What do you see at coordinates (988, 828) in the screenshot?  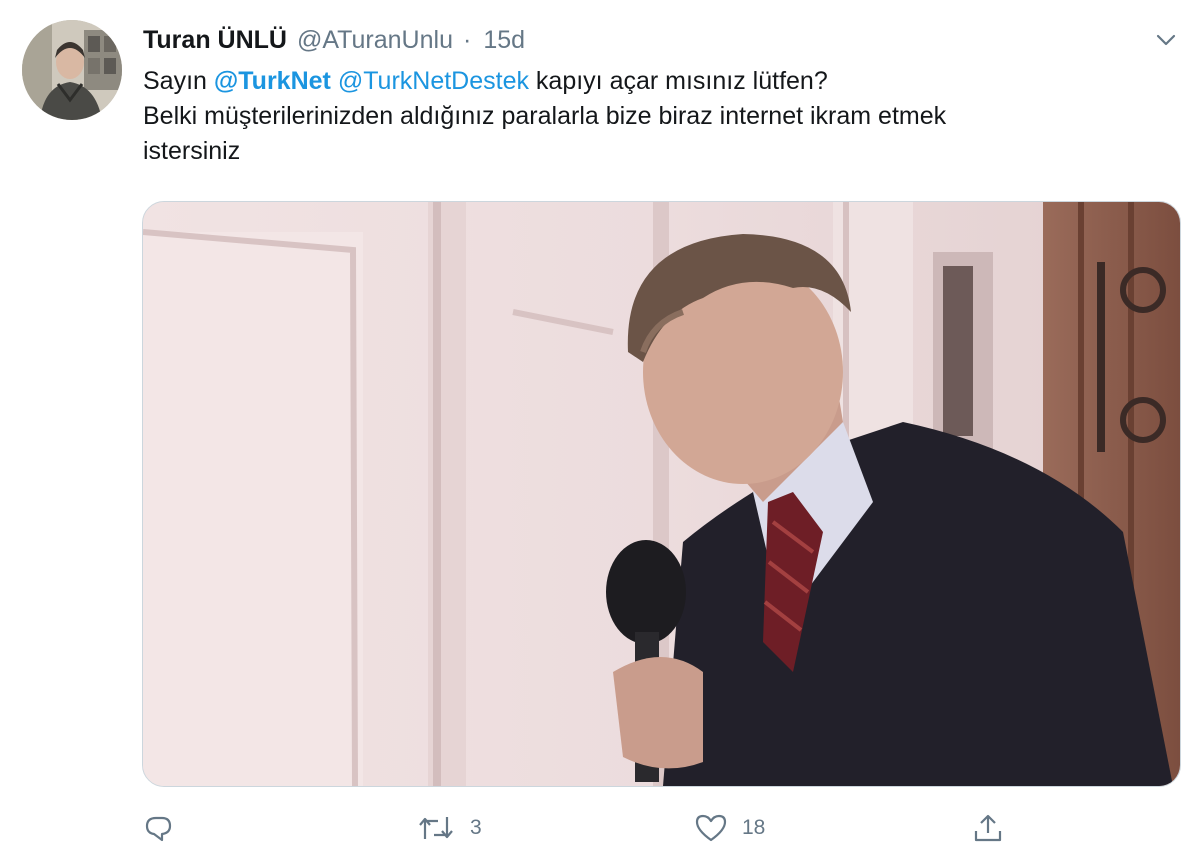 I see `share-icon` at bounding box center [988, 828].